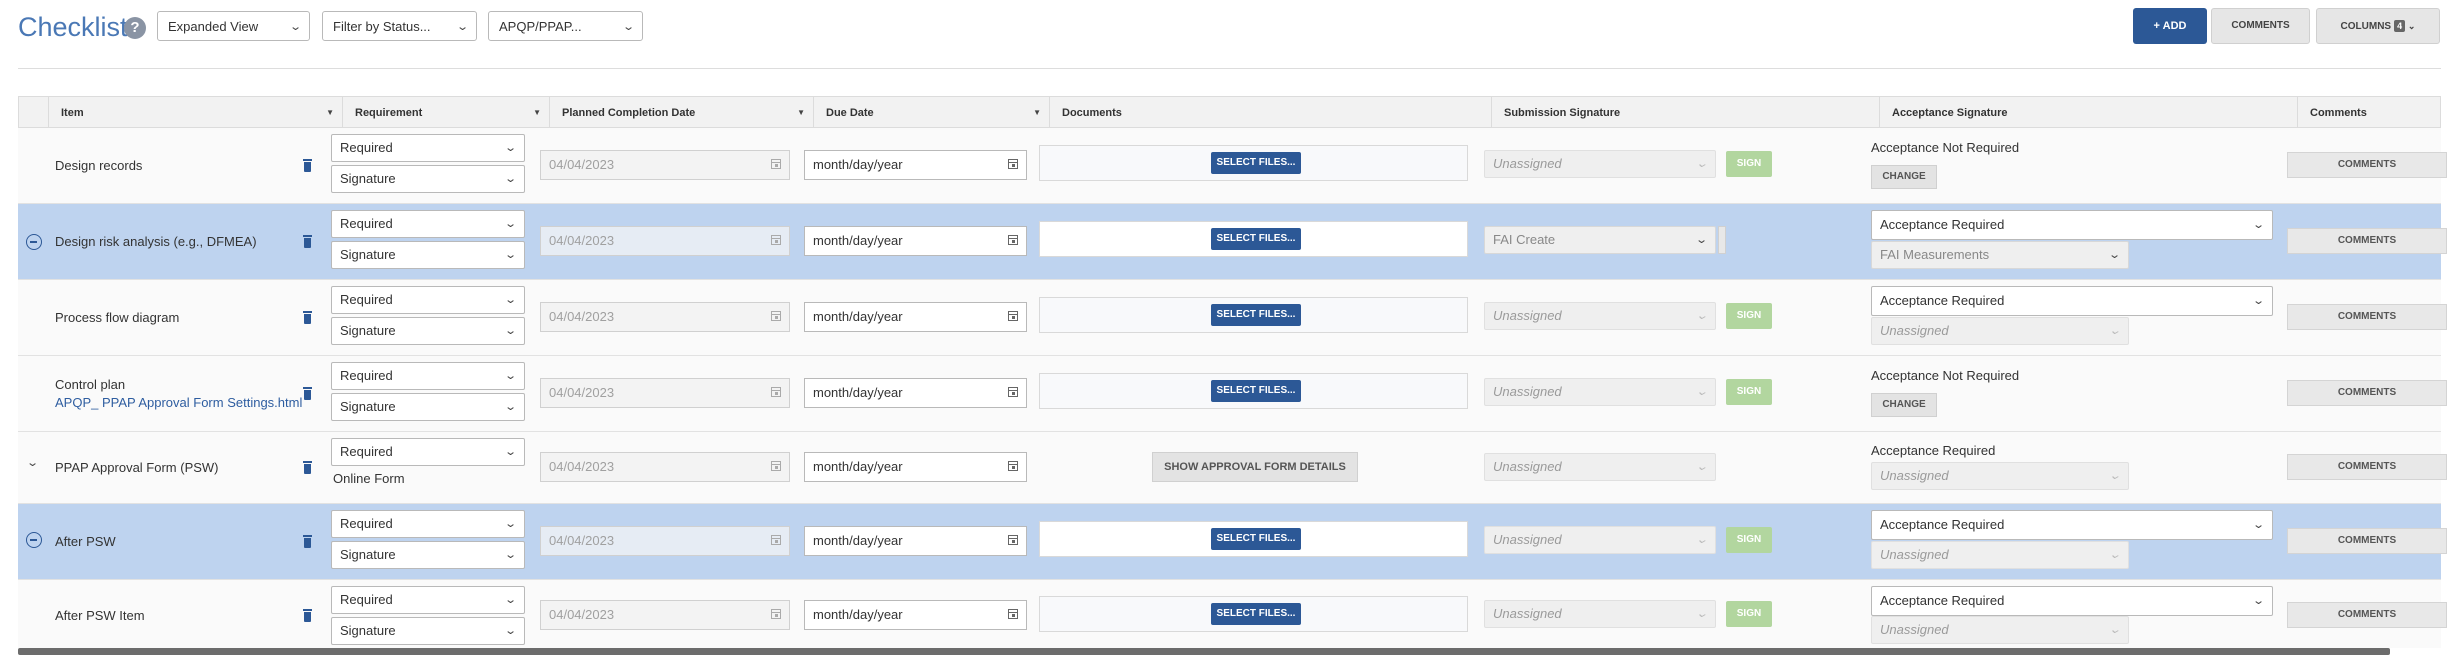 Image resolution: width=2457 pixels, height=669 pixels. I want to click on status-filter-select: Filter by Status... ⌄, so click(399, 26).